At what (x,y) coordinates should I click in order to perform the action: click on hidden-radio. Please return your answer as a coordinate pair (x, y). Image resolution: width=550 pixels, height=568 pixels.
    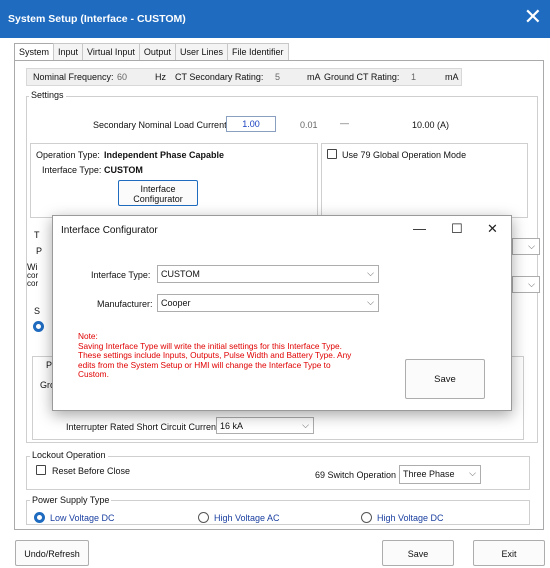
    Looking at the image, I should click on (38, 326).